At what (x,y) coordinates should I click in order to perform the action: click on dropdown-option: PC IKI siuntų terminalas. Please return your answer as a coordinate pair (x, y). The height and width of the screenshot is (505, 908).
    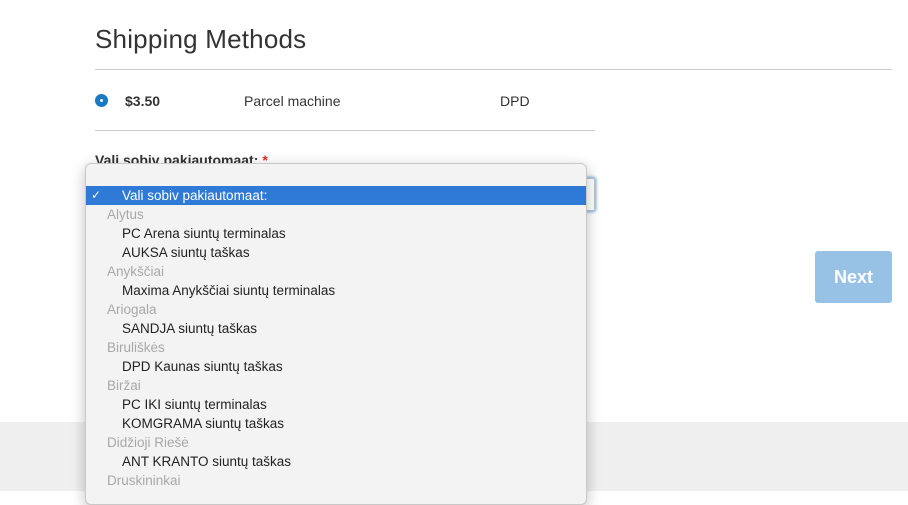
    Looking at the image, I should click on (336, 404).